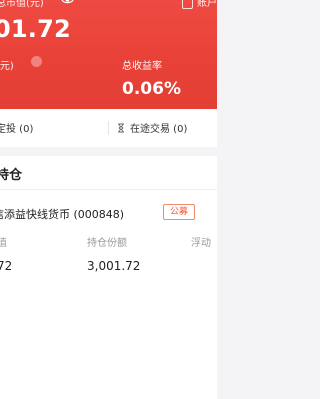 The height and width of the screenshot is (399, 320). I want to click on account-link: 账户, so click(199, 4).